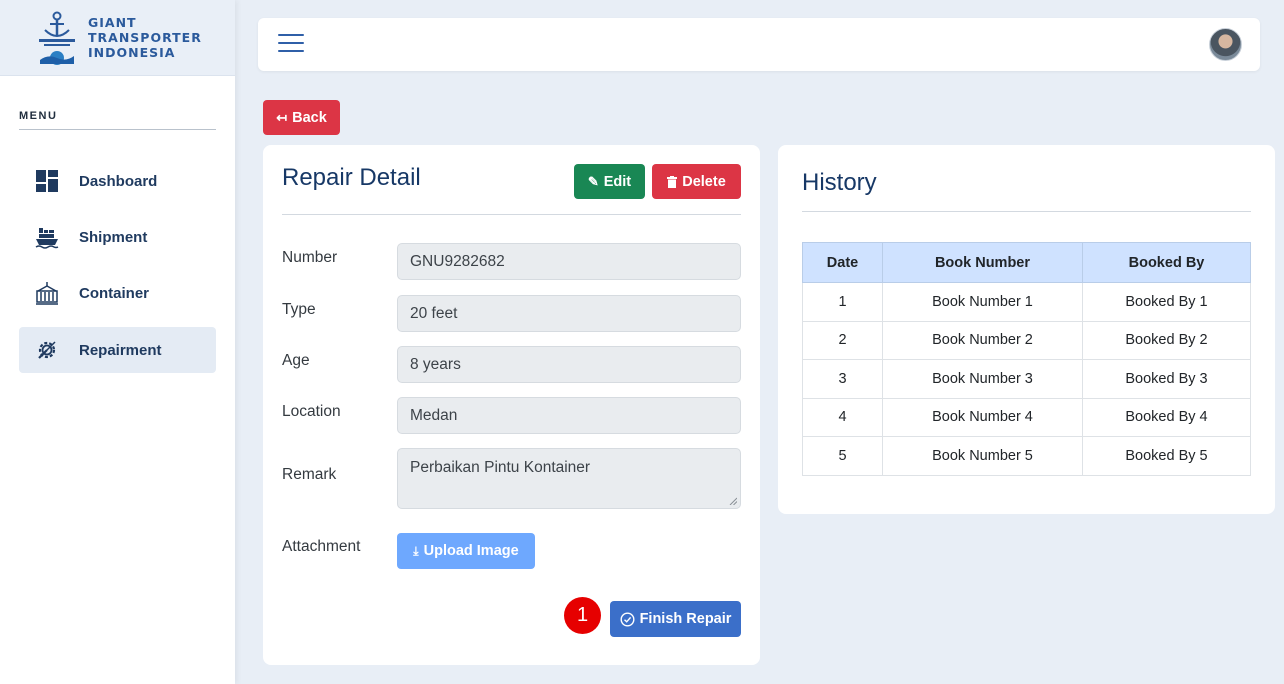  Describe the element at coordinates (57, 38) in the screenshot. I see `anchor-logo-icon` at that location.